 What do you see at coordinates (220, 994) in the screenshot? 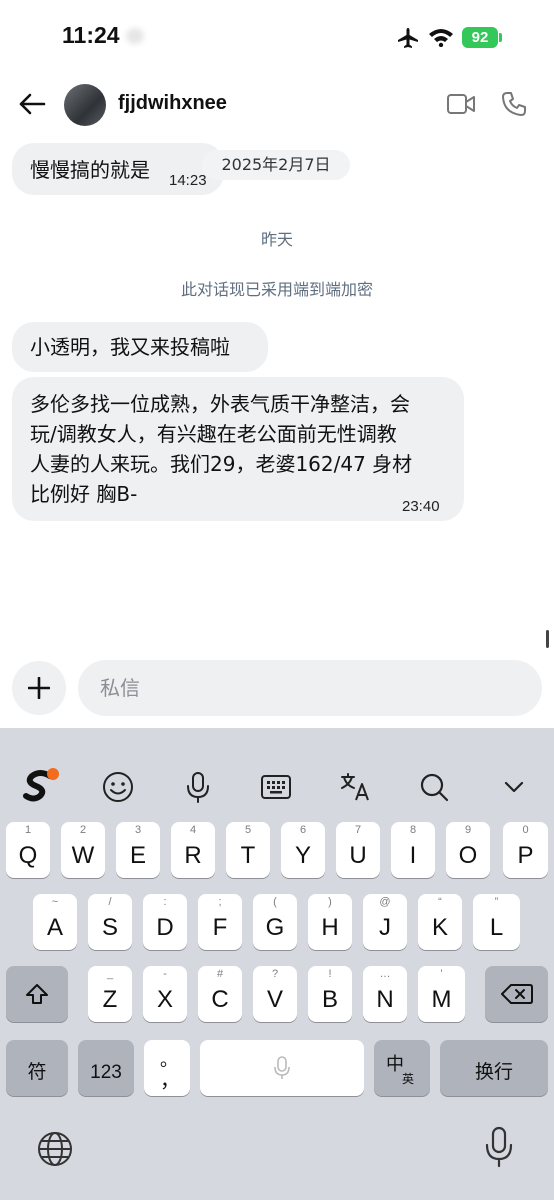
I see `key-c: # C` at bounding box center [220, 994].